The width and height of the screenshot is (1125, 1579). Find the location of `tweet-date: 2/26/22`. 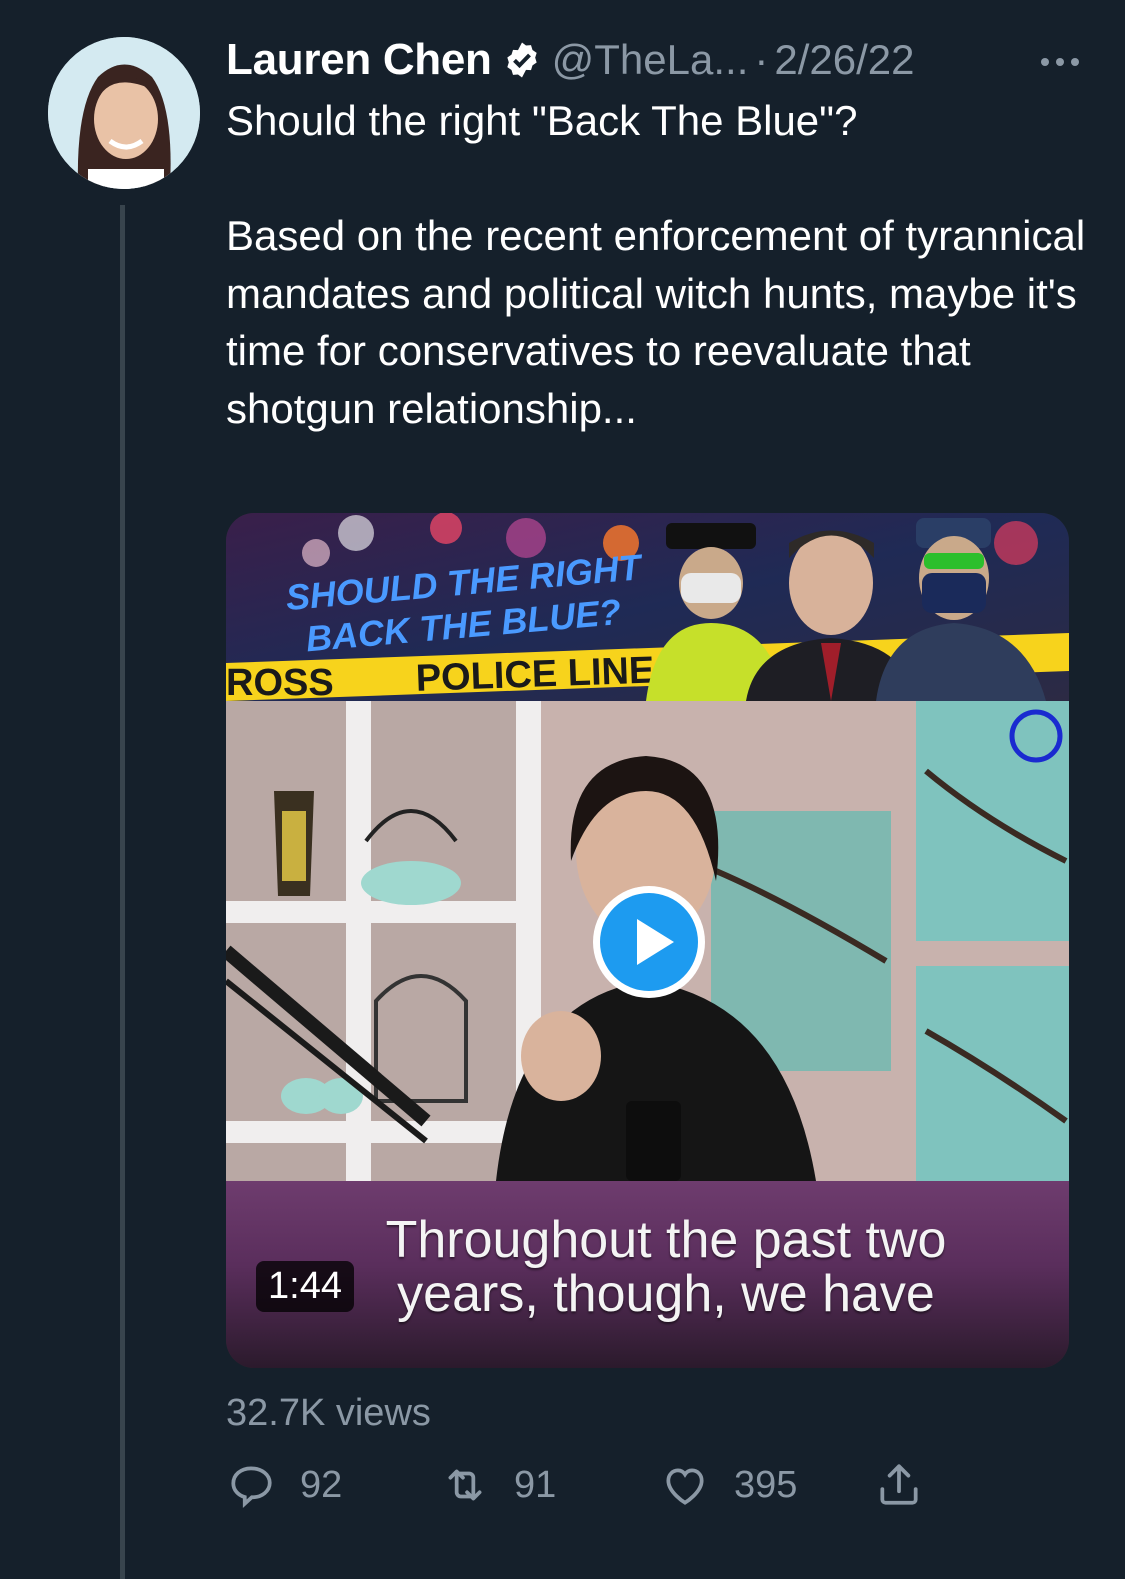

tweet-date: 2/26/22 is located at coordinates (844, 60).